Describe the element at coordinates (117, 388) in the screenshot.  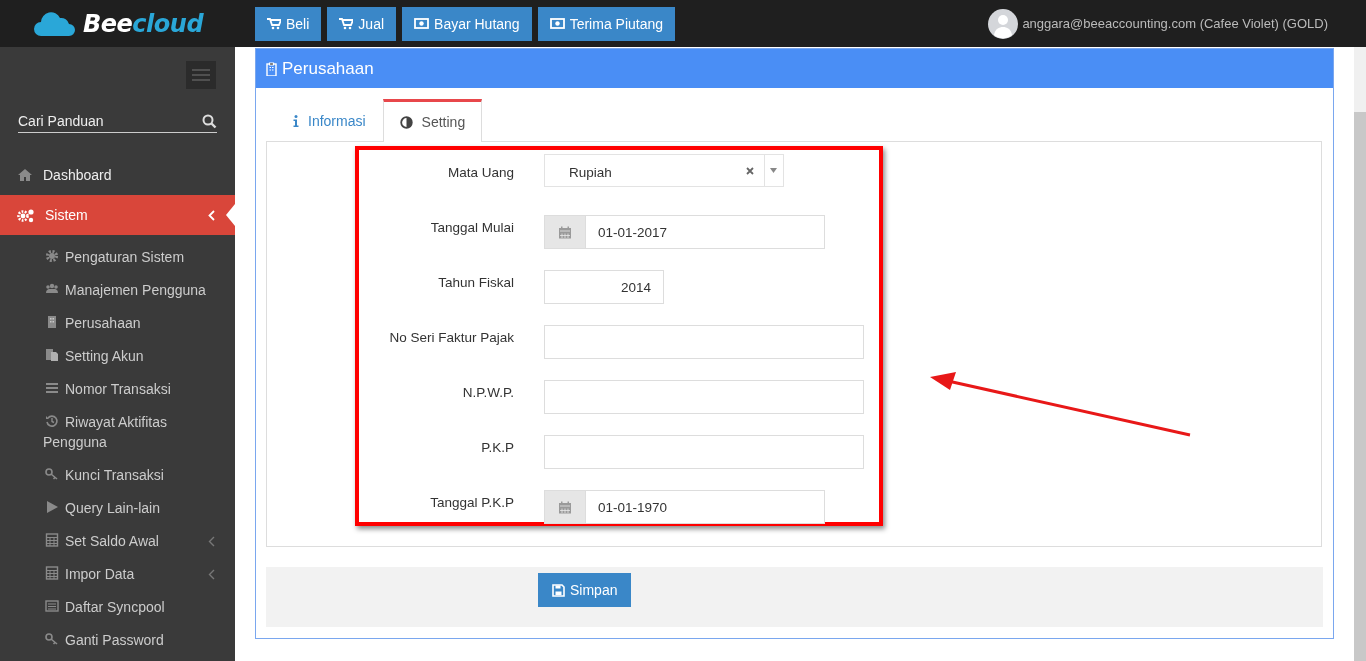
I see `submenu-item: Nomor Transaksi` at that location.